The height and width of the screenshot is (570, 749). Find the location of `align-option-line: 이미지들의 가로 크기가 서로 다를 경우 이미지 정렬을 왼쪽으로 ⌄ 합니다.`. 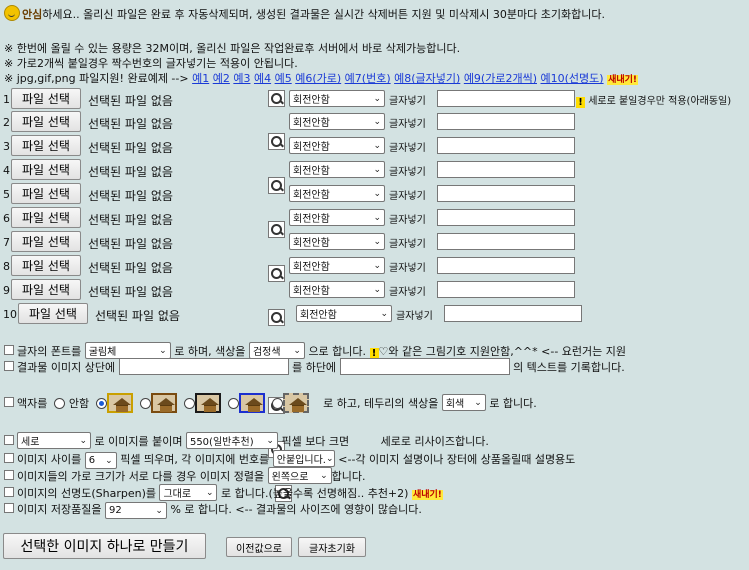

align-option-line: 이미지들의 가로 크기가 서로 다를 경우 이미지 정렬을 왼쪽으로 ⌄ 합니다. is located at coordinates (184, 475).